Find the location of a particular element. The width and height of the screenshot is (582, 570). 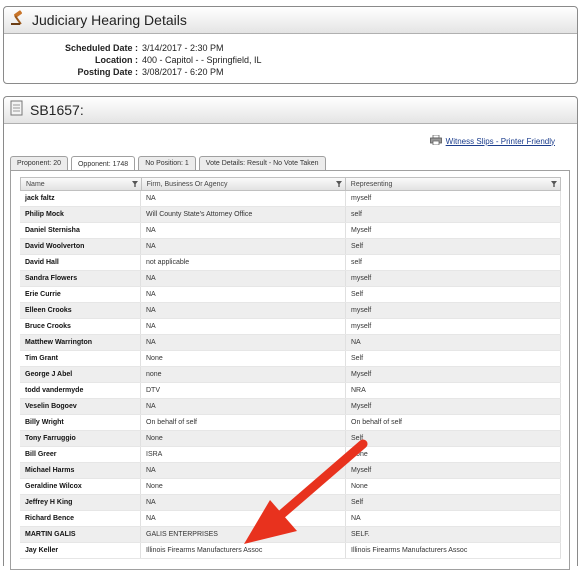

table-row: George J Abel none Myself is located at coordinates (290, 375).